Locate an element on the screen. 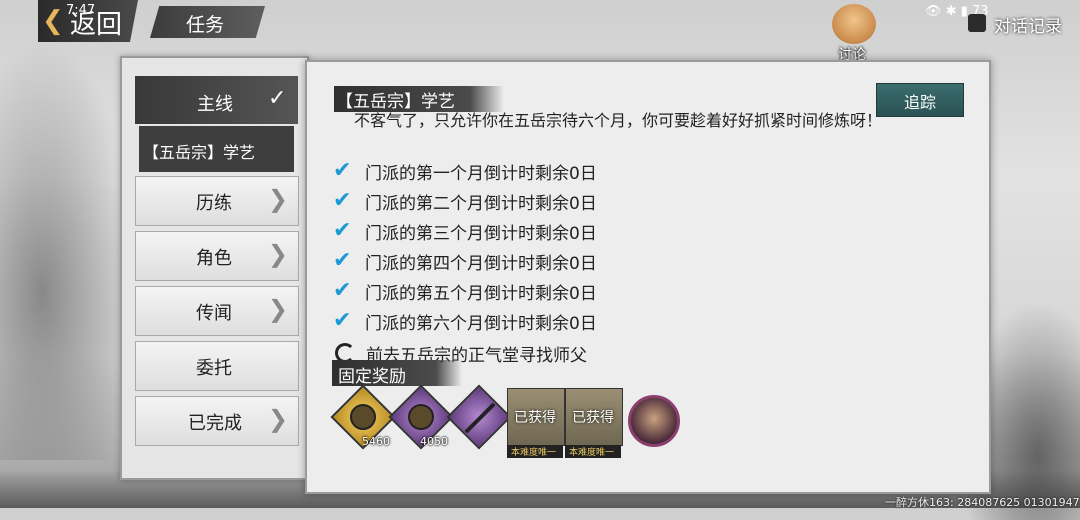 The height and width of the screenshot is (520, 1080). character-portrait-reward is located at coordinates (654, 421).